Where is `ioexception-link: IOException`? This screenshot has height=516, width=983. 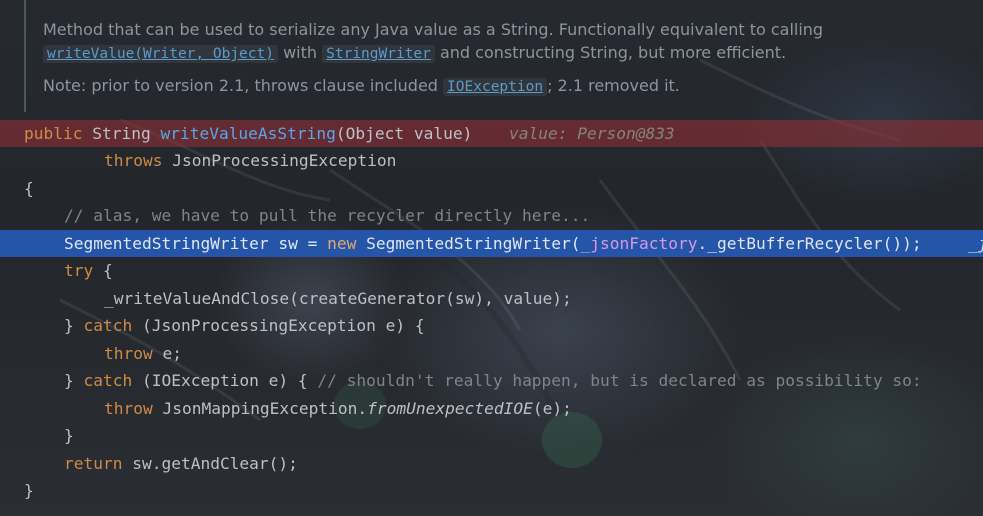 ioexception-link: IOException is located at coordinates (495, 87).